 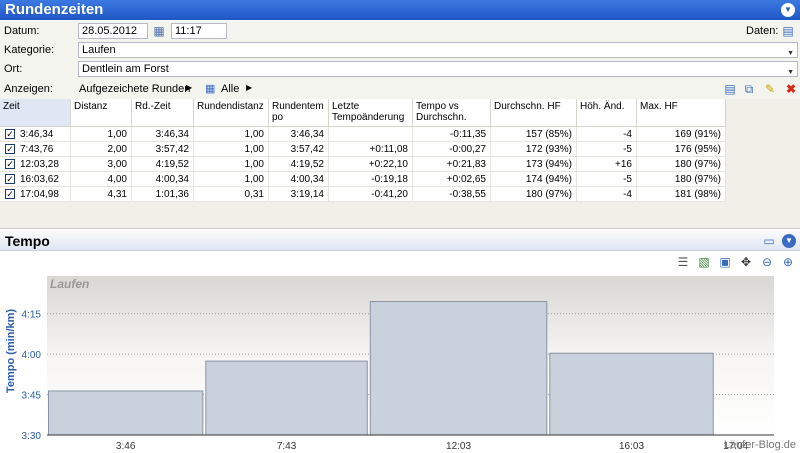 I want to click on export-icon: ⧉, so click(x=749, y=89).